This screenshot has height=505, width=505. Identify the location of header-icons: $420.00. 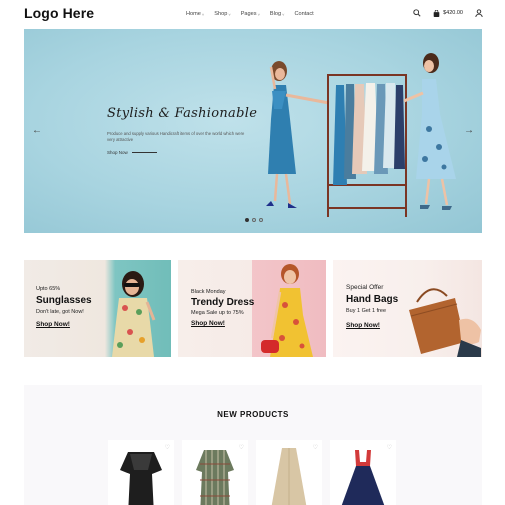
(448, 13).